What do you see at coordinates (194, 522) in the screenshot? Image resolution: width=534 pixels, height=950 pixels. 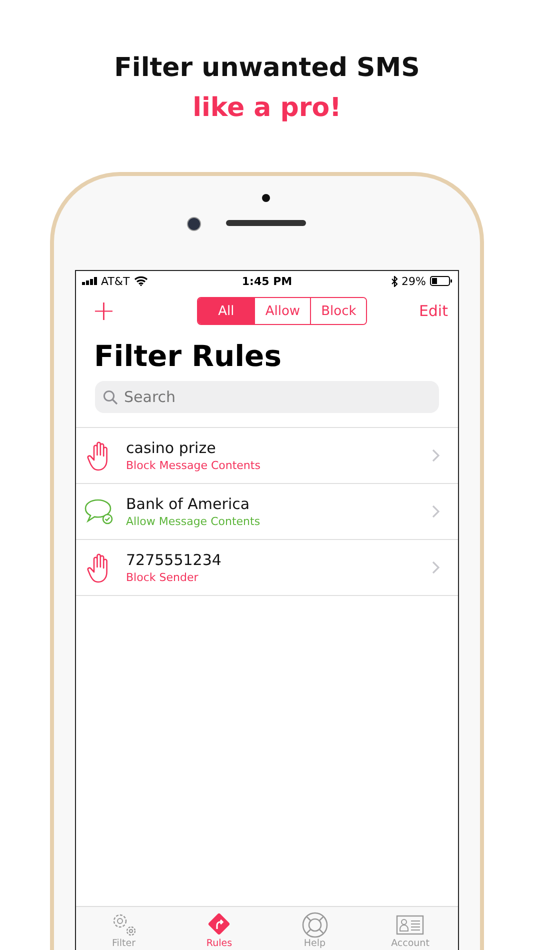 I see `rule-type: Allow Message Contents` at bounding box center [194, 522].